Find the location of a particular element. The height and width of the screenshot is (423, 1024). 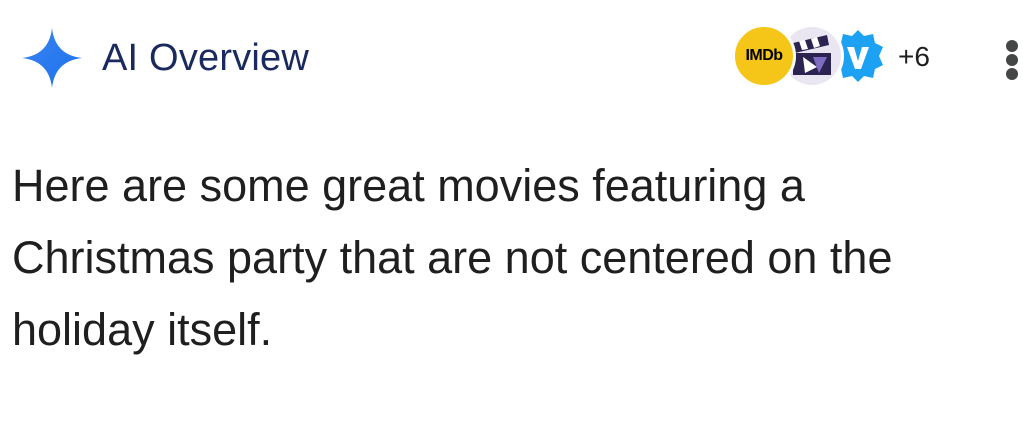

imdb-logo-icon: IMDb is located at coordinates (764, 56).